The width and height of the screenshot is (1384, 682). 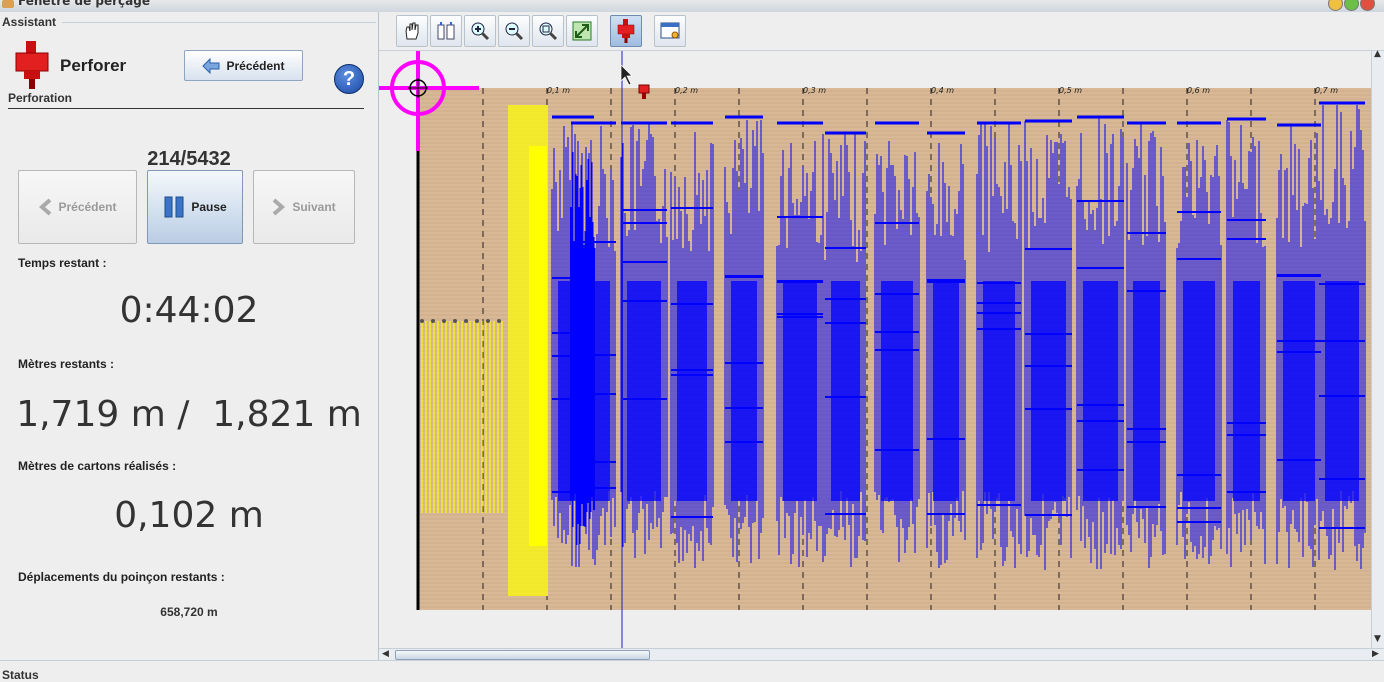 What do you see at coordinates (189, 515) in the screenshot?
I see `cards-done-value: 0,102 m` at bounding box center [189, 515].